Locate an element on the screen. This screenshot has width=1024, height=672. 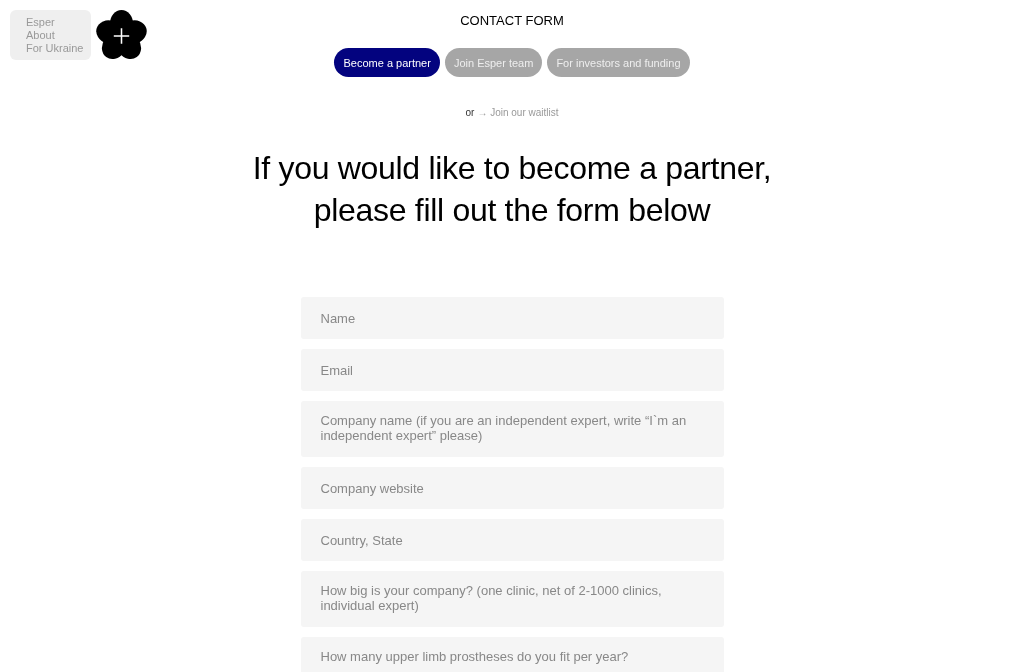
or-text: or is located at coordinates (470, 112).